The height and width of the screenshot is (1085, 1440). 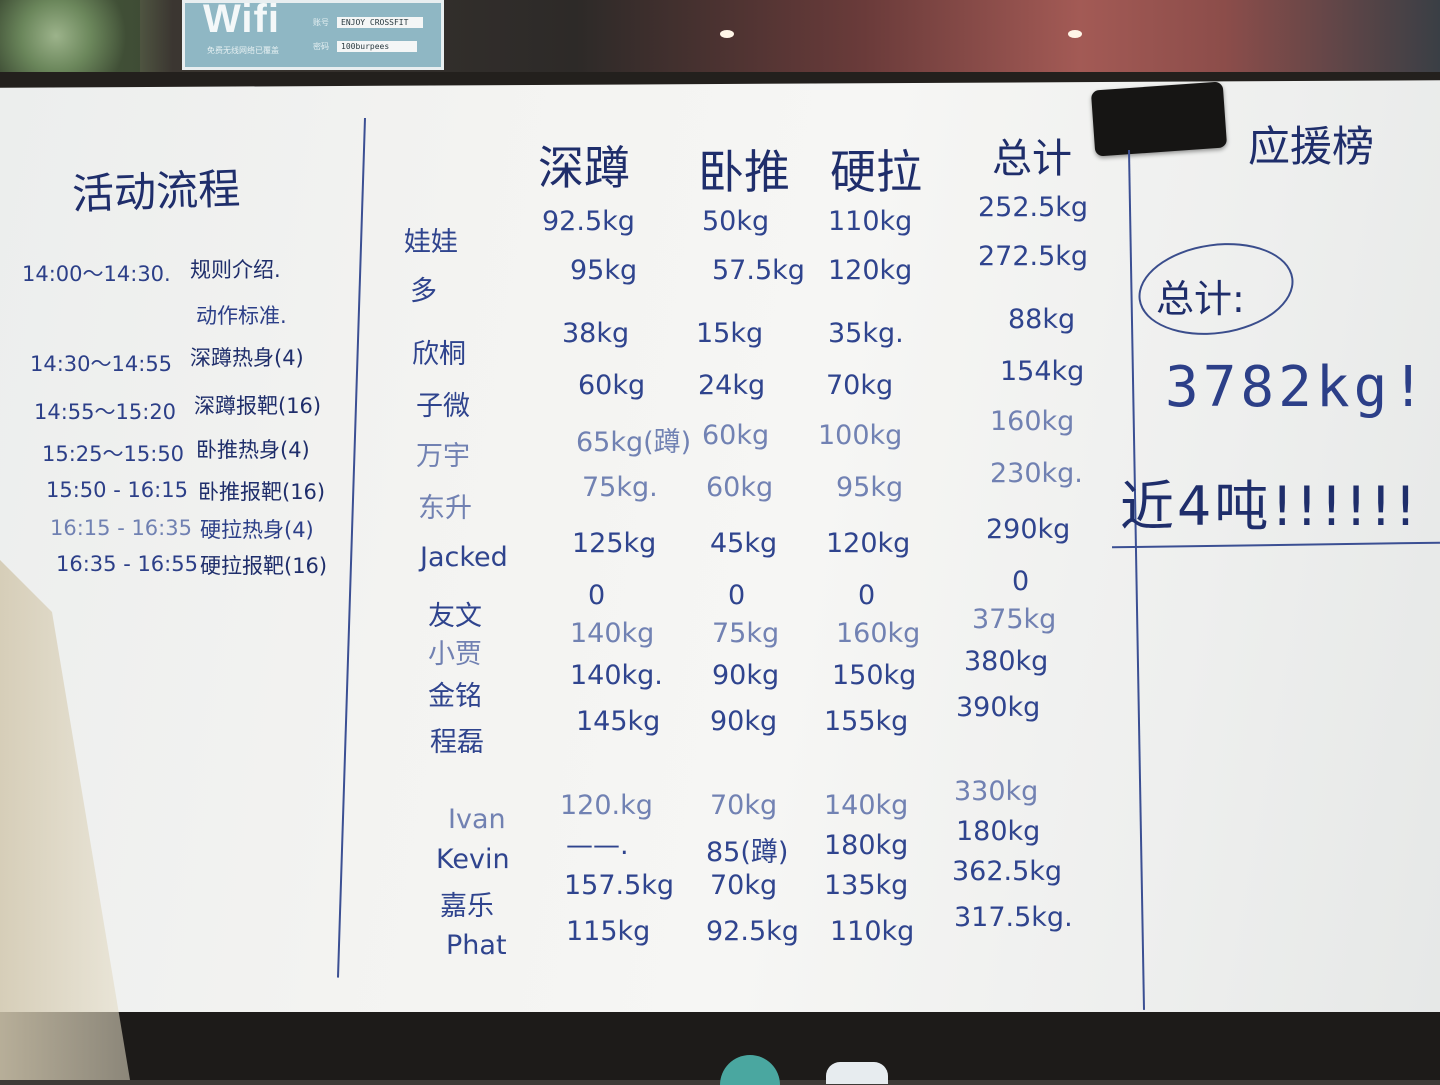 I want to click on squat-value: 115kg, so click(x=608, y=931).